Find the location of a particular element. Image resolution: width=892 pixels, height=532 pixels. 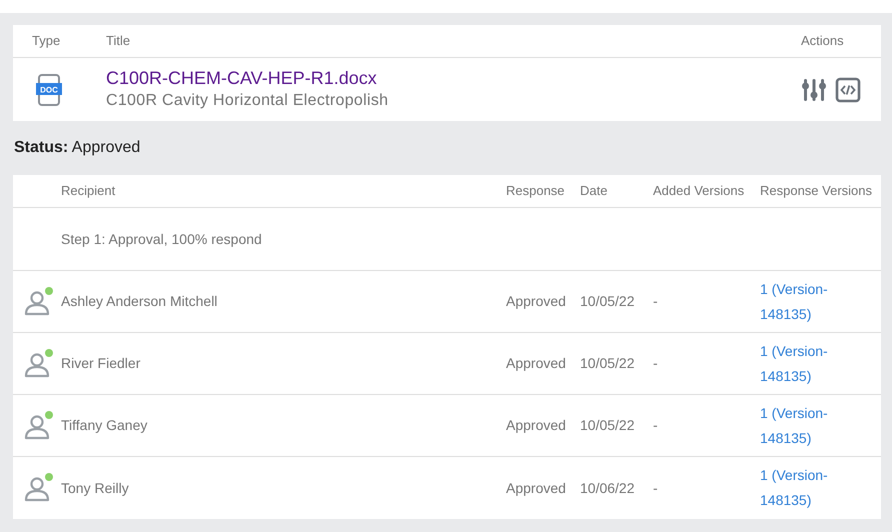

file-name-link: C100R-CHEM-CAV-HEP-R1.docx is located at coordinates (241, 77).